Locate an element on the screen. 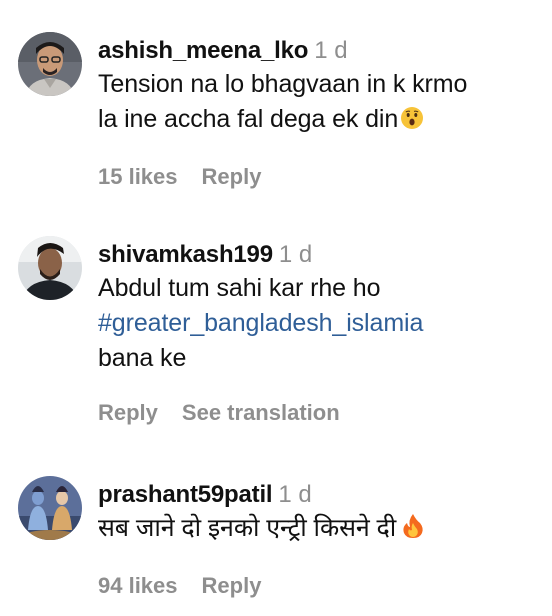 Image resolution: width=552 pixels, height=616 pixels. comment-text-line: Abdul tum sahi kar rhe ho is located at coordinates (239, 288).